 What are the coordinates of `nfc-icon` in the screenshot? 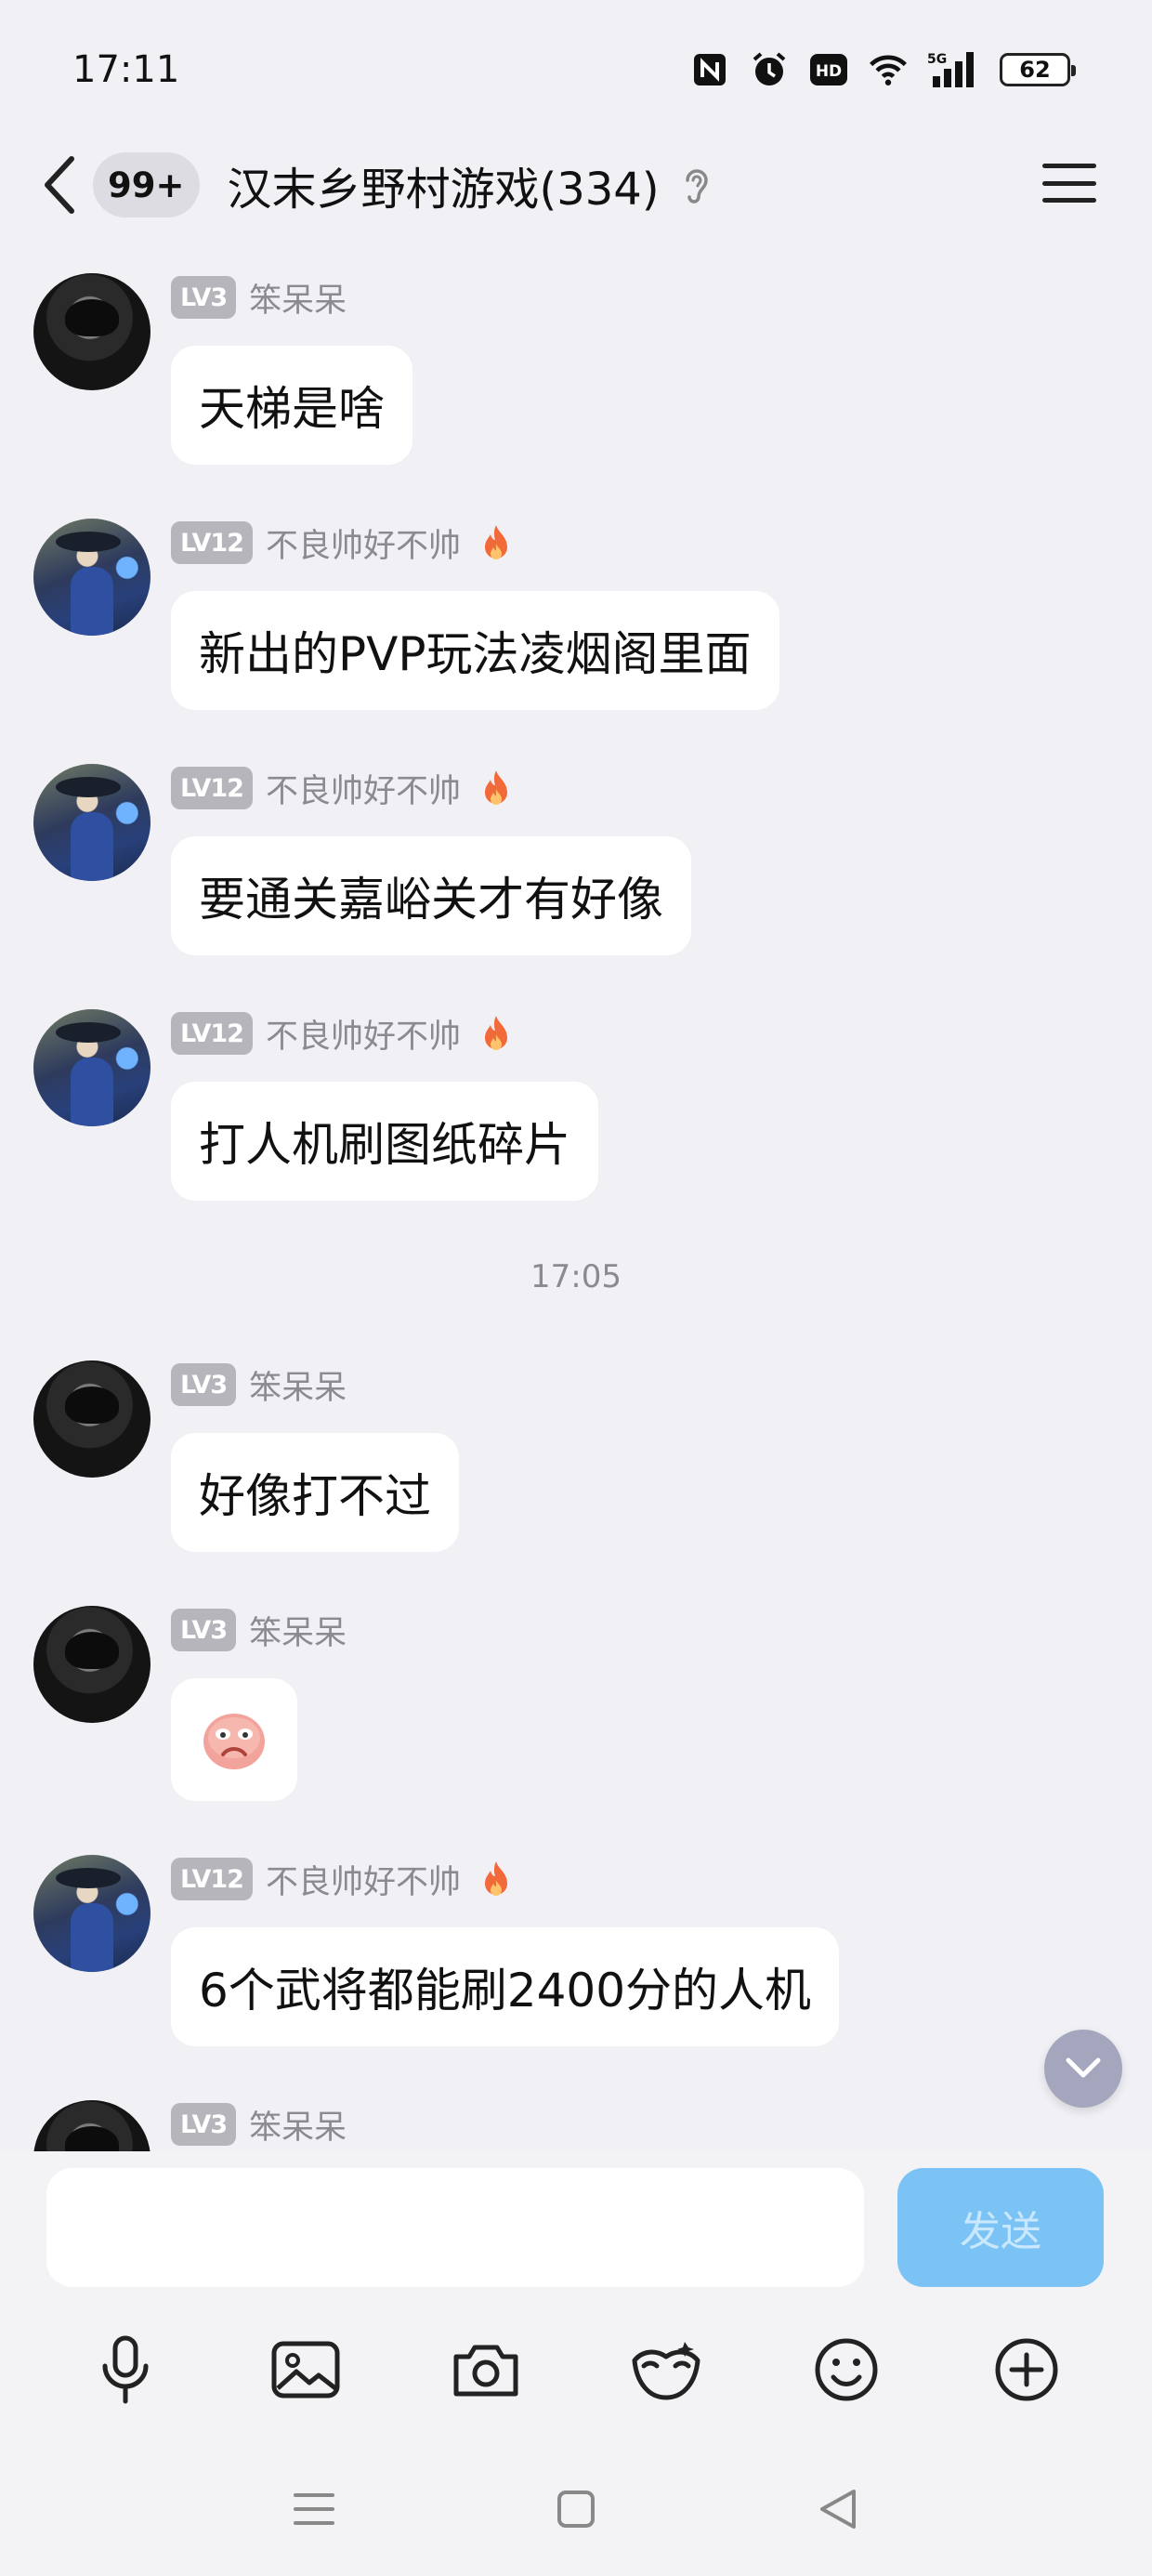 It's located at (709, 69).